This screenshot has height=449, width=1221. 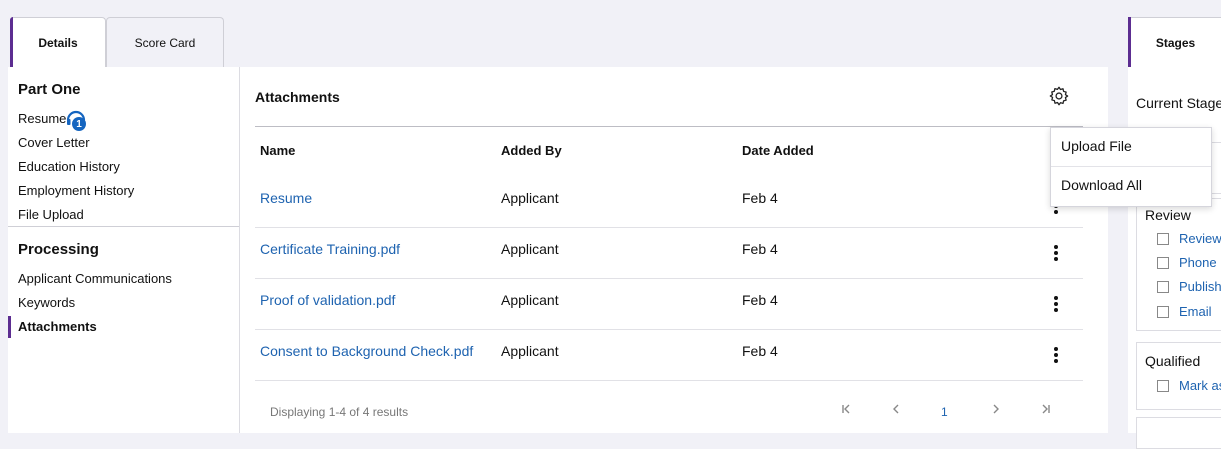 What do you see at coordinates (58, 249) in the screenshot?
I see `processing-heading: Processing` at bounding box center [58, 249].